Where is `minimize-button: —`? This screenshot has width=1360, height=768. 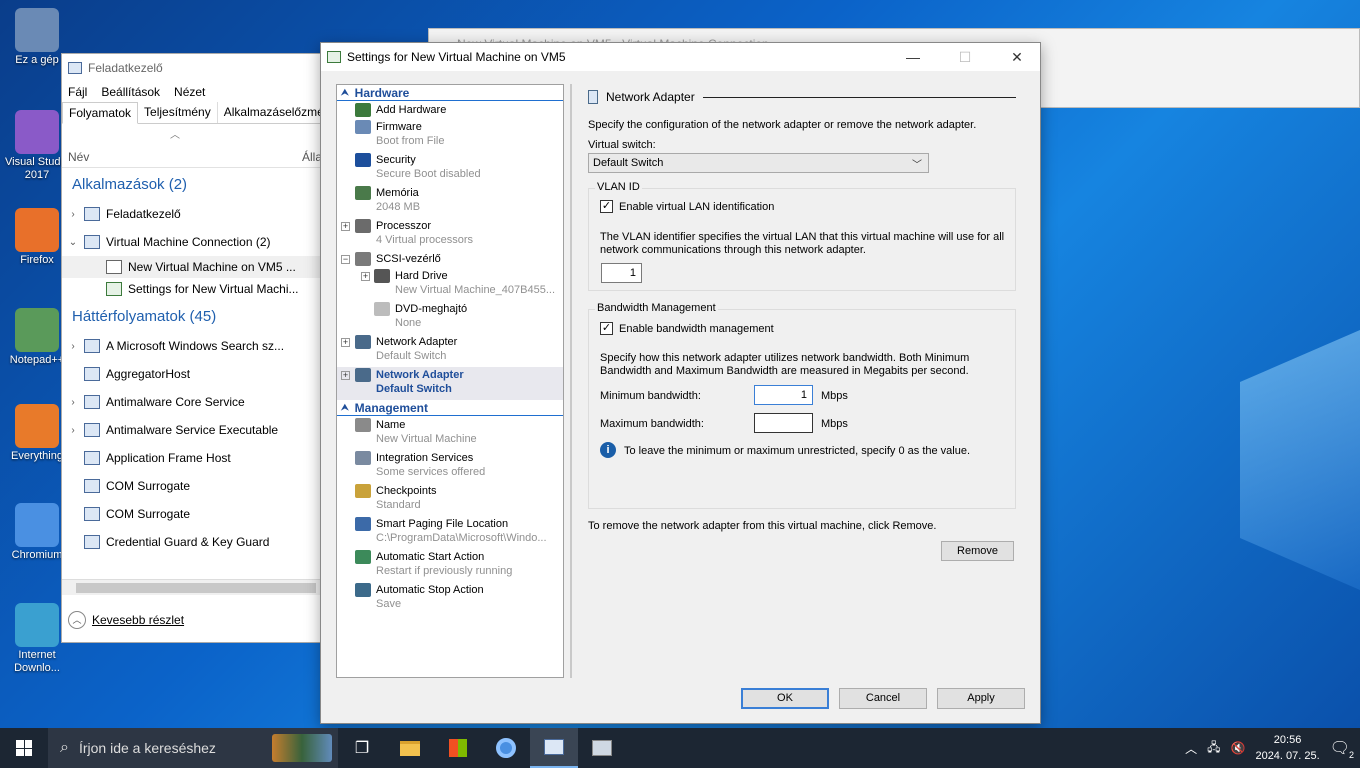
minimize-button: — is located at coordinates (913, 57).